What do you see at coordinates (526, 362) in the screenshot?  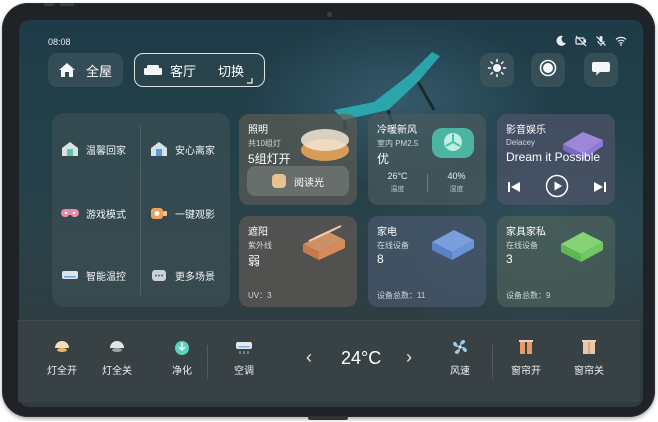 I see `curtain-open-button: 窗帘开` at bounding box center [526, 362].